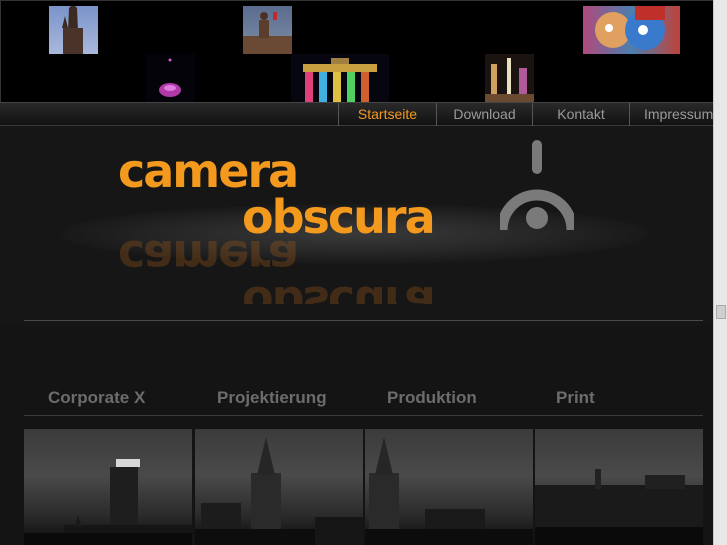 Image resolution: width=727 pixels, height=545 pixels. What do you see at coordinates (631, 30) in the screenshot?
I see `graffiti-photo` at bounding box center [631, 30].